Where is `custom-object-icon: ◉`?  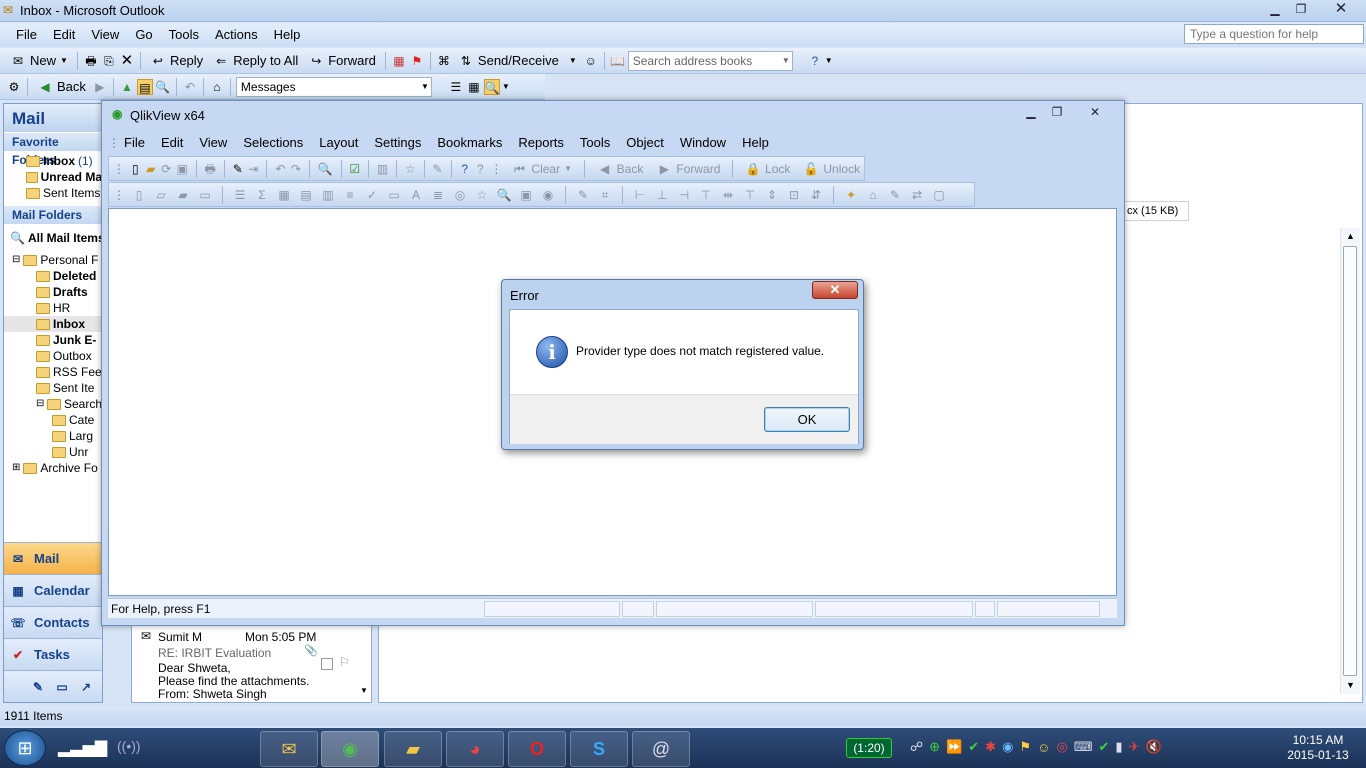
custom-object-icon: ◉ is located at coordinates (548, 195).